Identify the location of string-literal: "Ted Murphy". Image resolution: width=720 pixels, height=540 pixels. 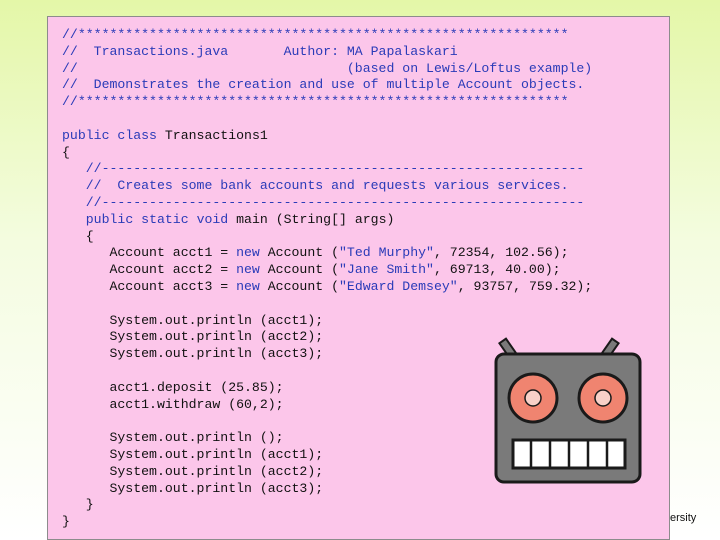
(386, 253).